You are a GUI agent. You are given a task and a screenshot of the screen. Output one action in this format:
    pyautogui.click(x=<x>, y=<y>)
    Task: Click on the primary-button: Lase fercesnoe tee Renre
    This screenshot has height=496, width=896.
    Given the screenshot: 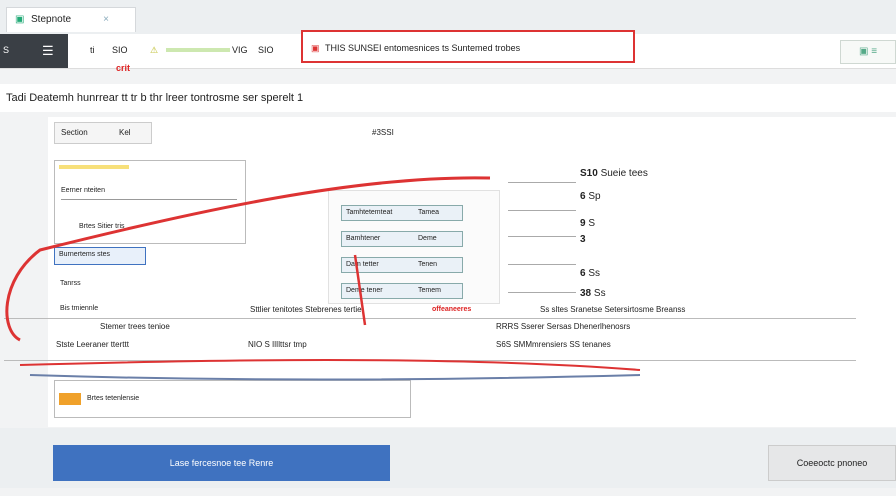 What is the action you would take?
    pyautogui.click(x=221, y=463)
    